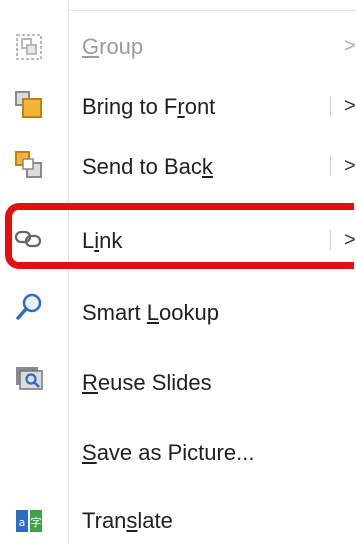 The image size is (356, 550). I want to click on menu-item-bring-to-front: Bring to Front >, so click(178, 106).